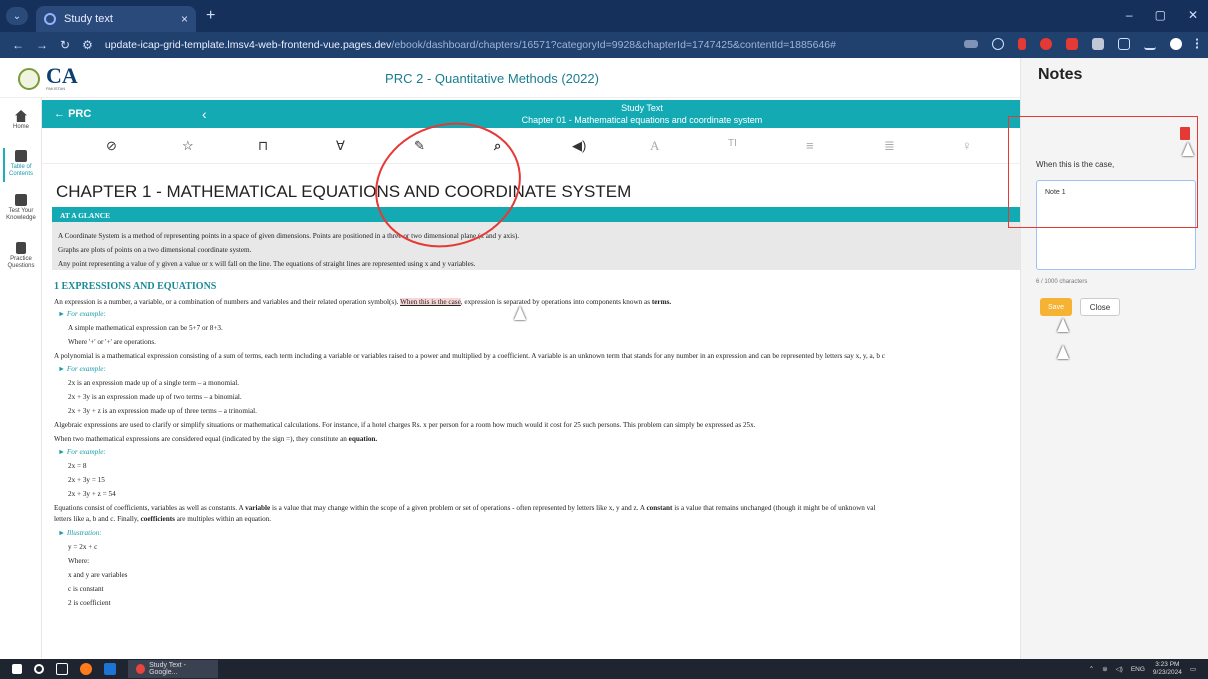 This screenshot has width=1208, height=679. What do you see at coordinates (654, 146) in the screenshot?
I see `font-icon: A` at bounding box center [654, 146].